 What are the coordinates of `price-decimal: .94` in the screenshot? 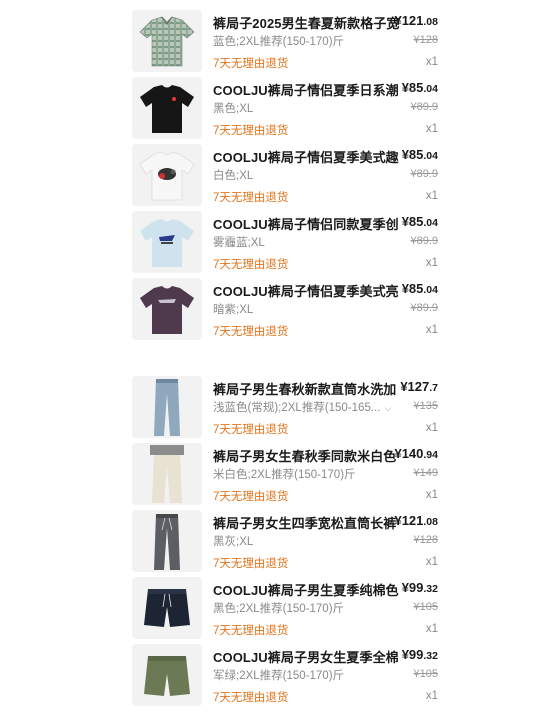 It's located at (430, 455).